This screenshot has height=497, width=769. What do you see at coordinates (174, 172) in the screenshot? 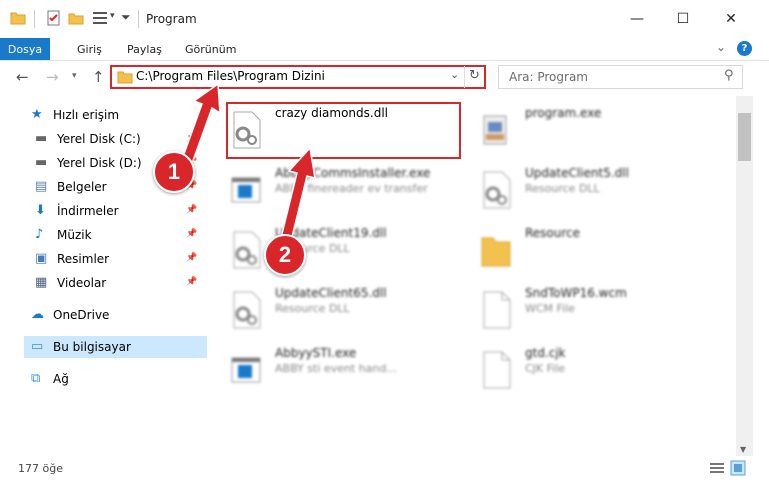
I see `annotation-badge-1: 1` at bounding box center [174, 172].